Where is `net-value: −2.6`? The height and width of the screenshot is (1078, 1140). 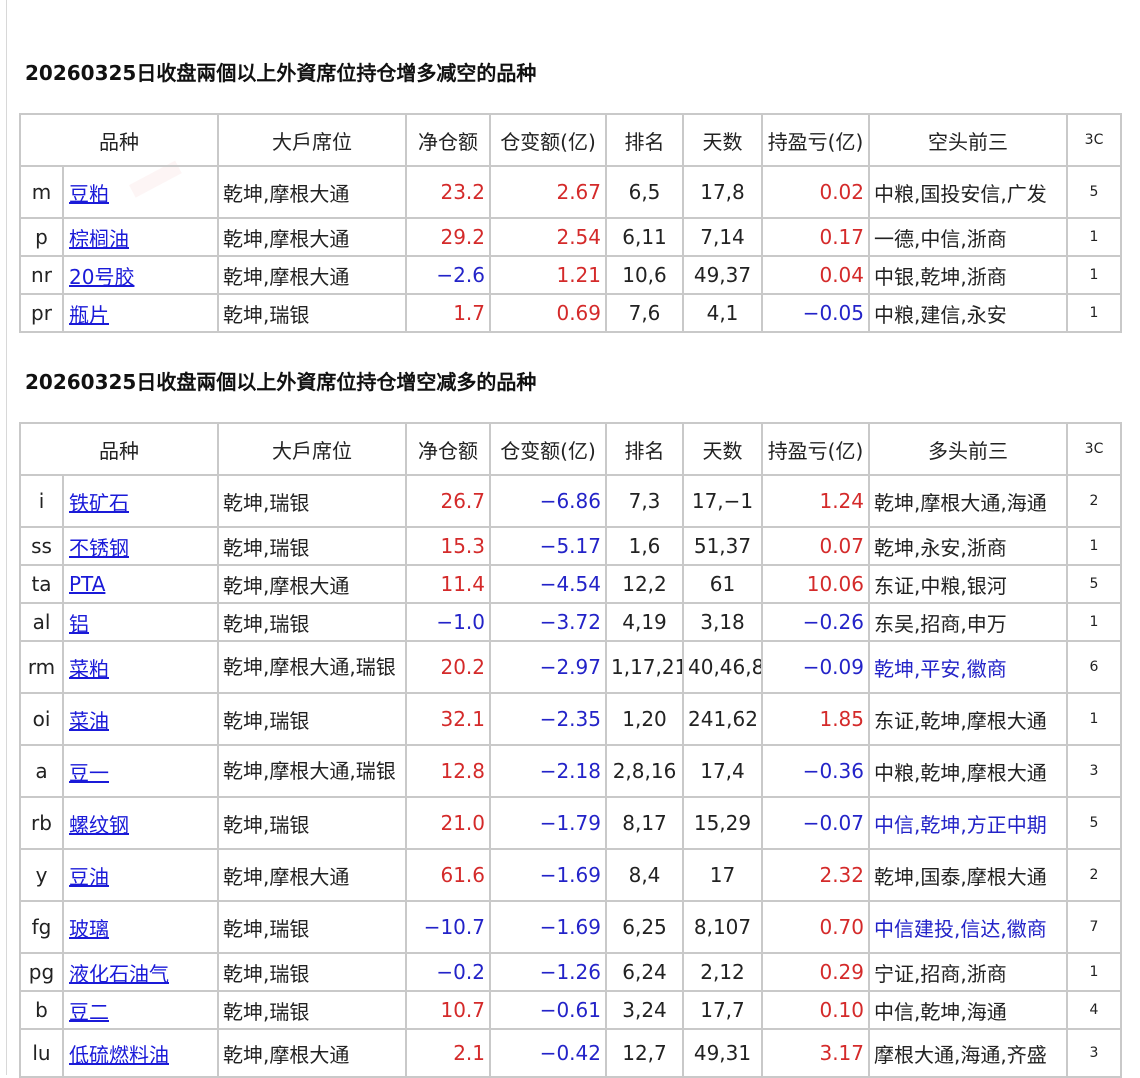
net-value: −2.6 is located at coordinates (448, 275).